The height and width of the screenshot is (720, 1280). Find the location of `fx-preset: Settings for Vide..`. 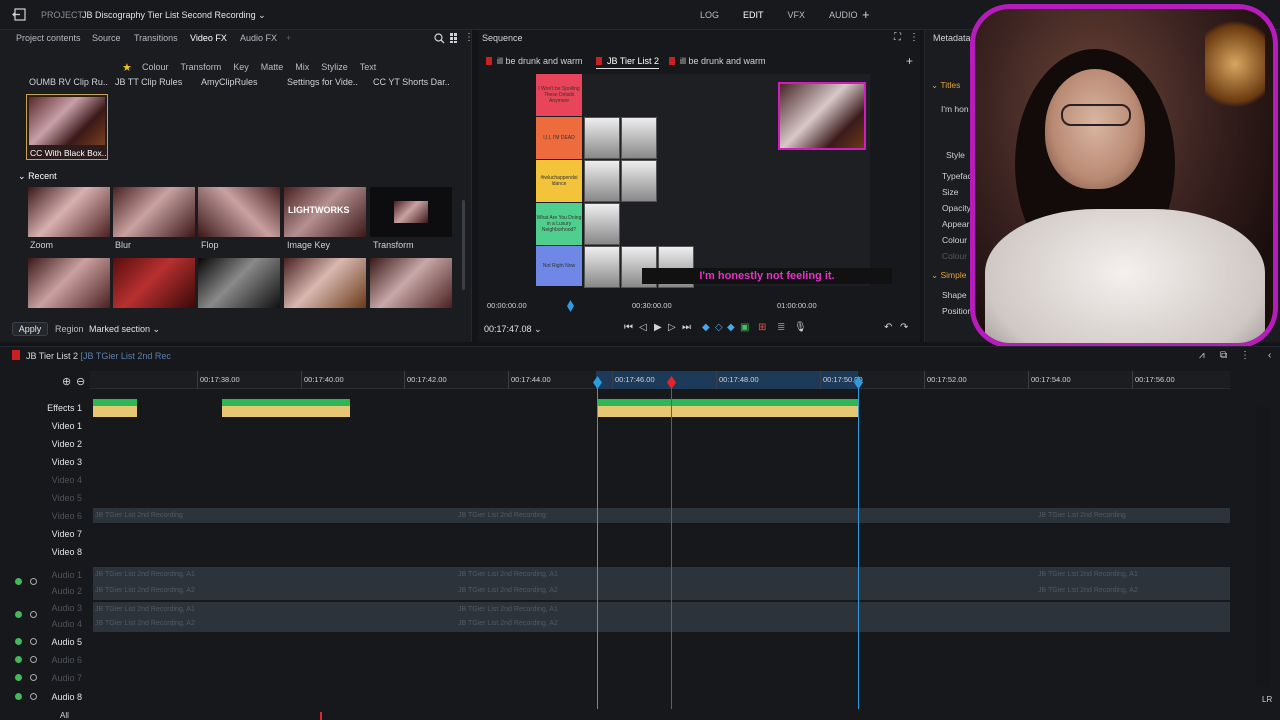

fx-preset: Settings for Vide.. is located at coordinates (322, 82).